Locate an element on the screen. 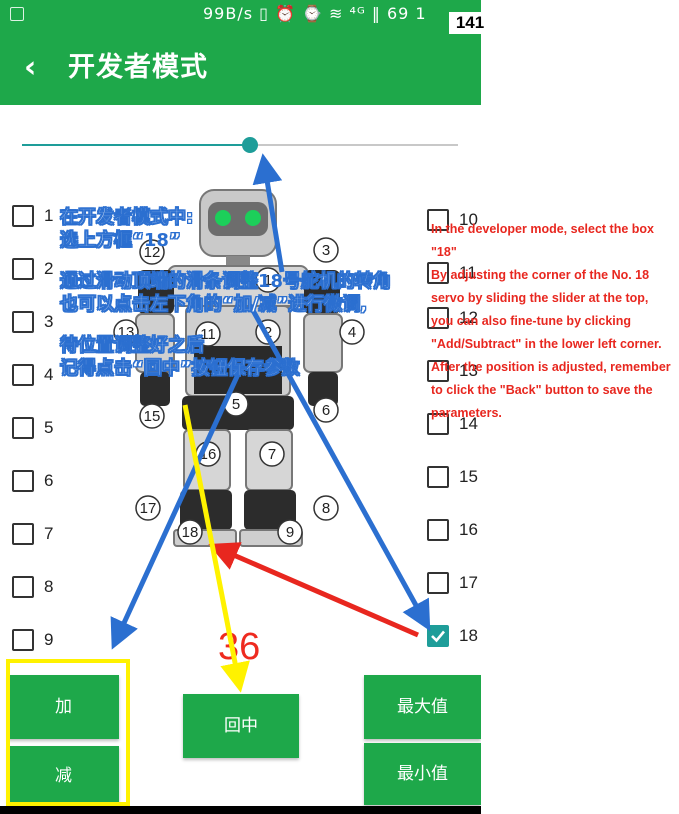 The image size is (679, 814). cn-line-3c: 号舵机的转角 is located at coordinates (337, 282).